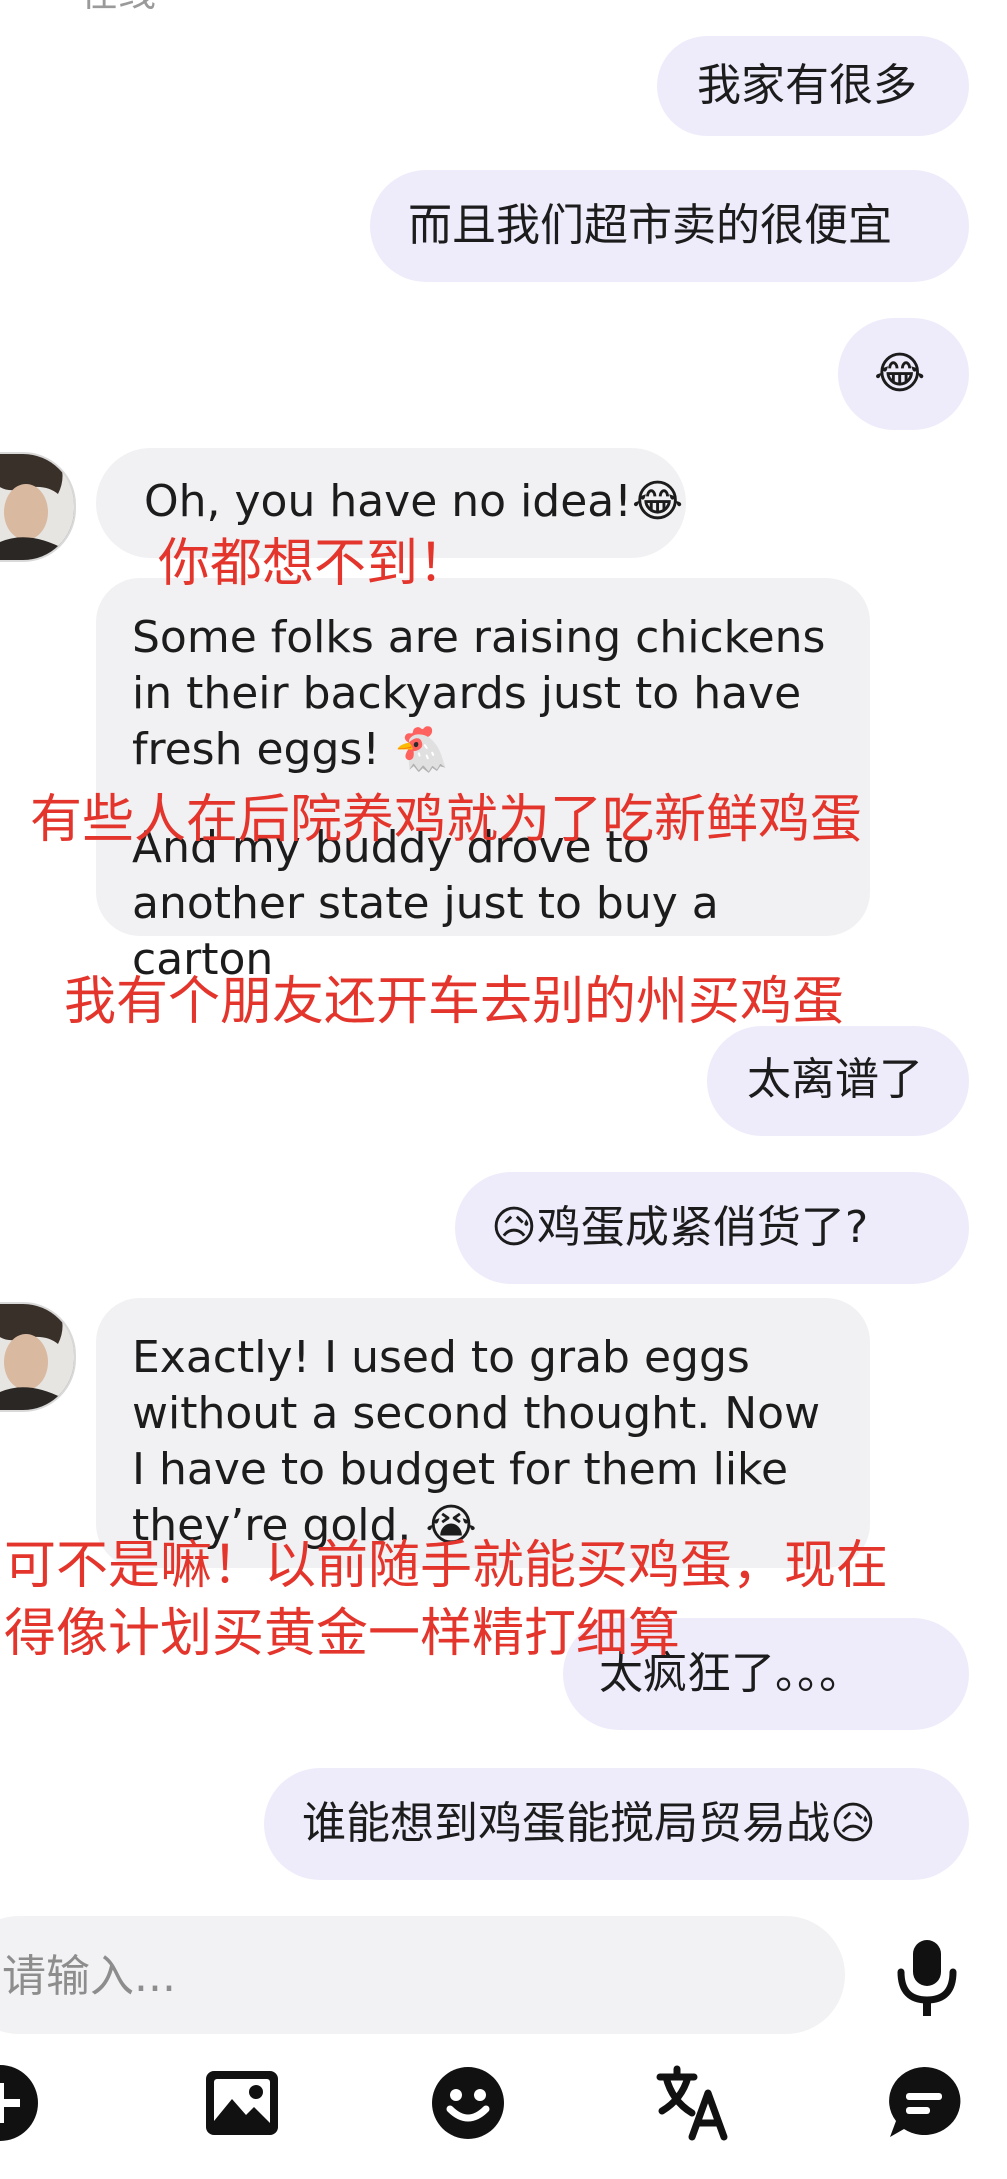  I want to click on message-text: 谁能想到鸡蛋能搅局贸易战😥, so click(589, 1823).